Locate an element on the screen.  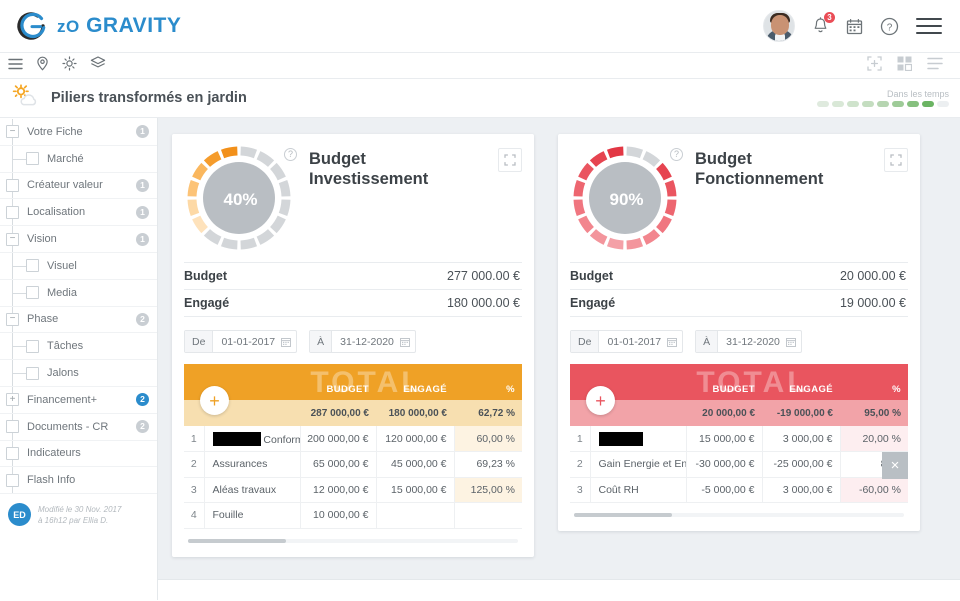
sidebar-item-media: Media is located at coordinates (78, 293).